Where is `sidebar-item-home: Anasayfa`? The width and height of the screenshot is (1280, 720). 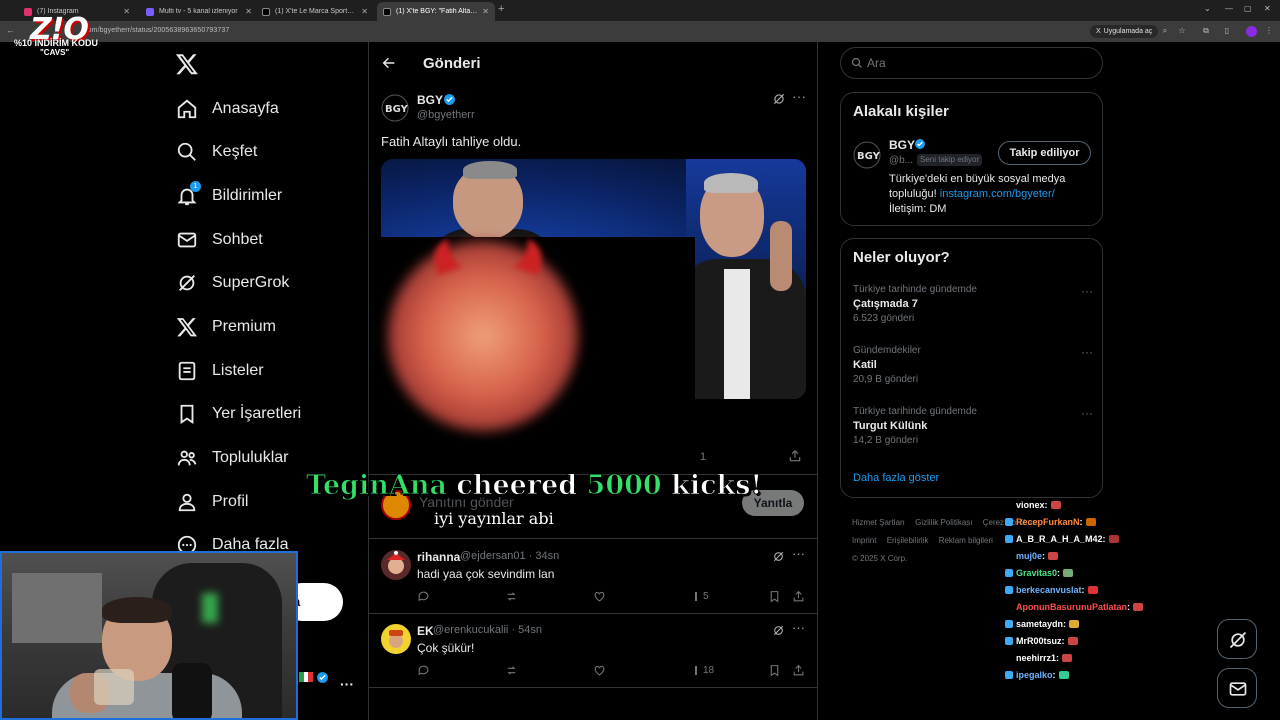
sidebar-item-home: Anasayfa is located at coordinates (227, 109).